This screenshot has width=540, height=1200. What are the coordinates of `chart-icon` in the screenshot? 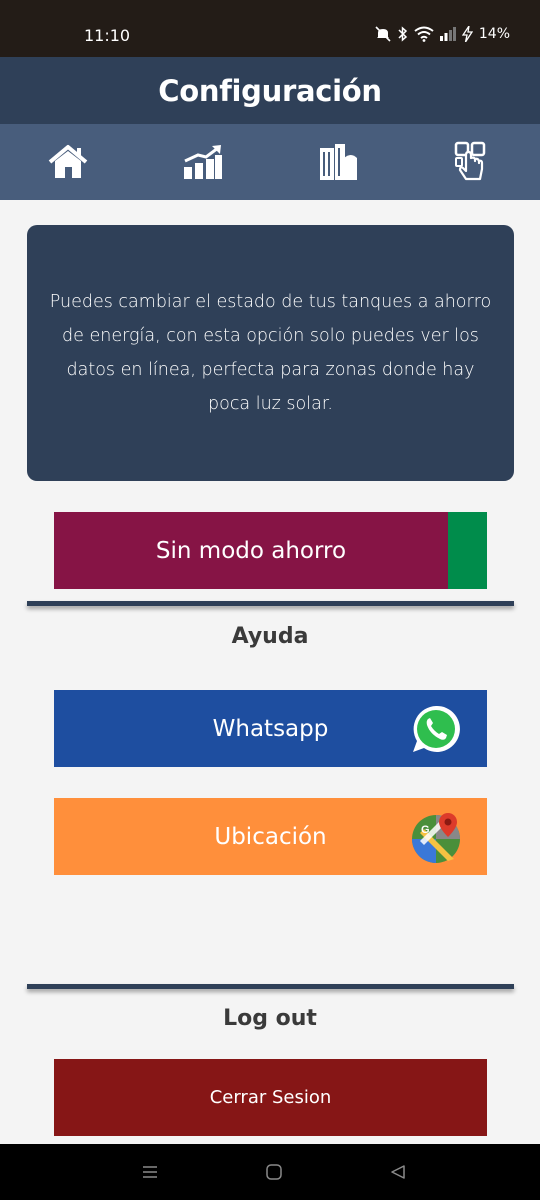 It's located at (203, 162).